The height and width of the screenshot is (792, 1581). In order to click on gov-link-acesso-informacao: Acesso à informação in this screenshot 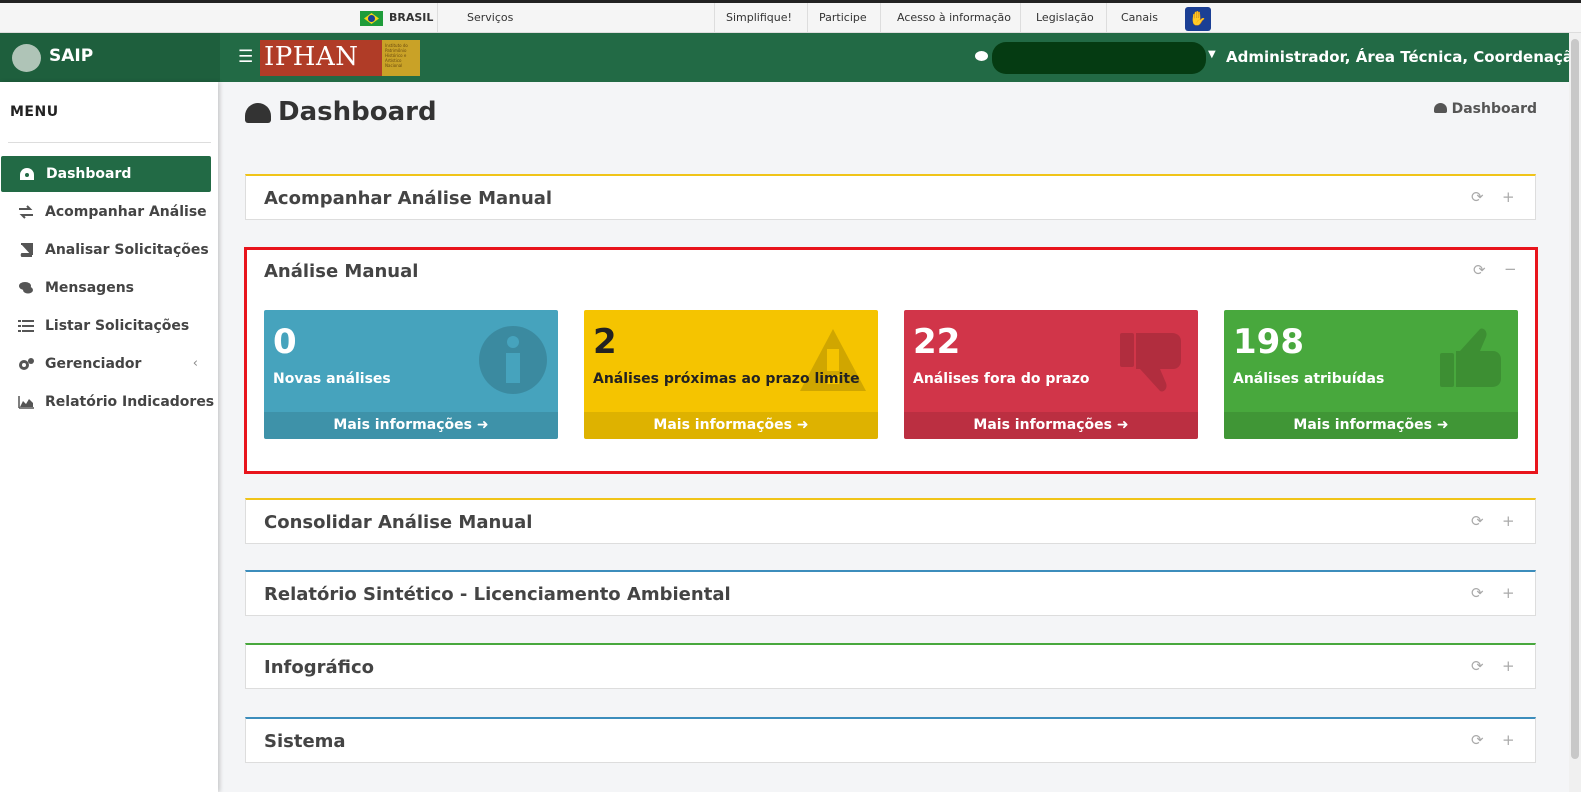, I will do `click(954, 17)`.